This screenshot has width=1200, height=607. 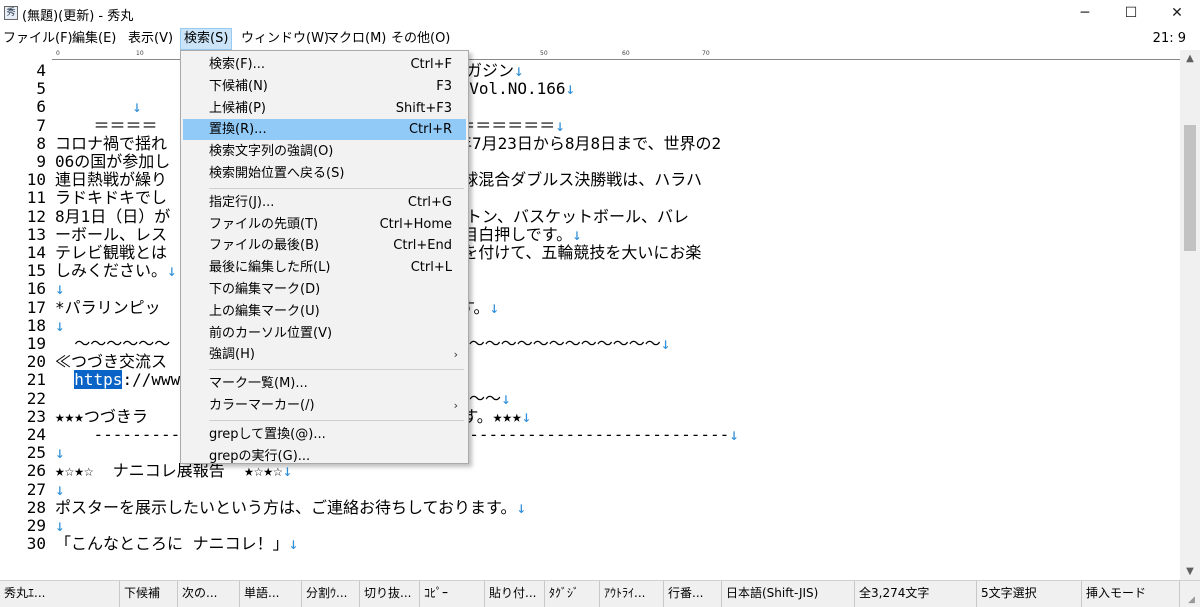 I want to click on editor-line: ≪つづき交流ス, so click(x=111, y=362).